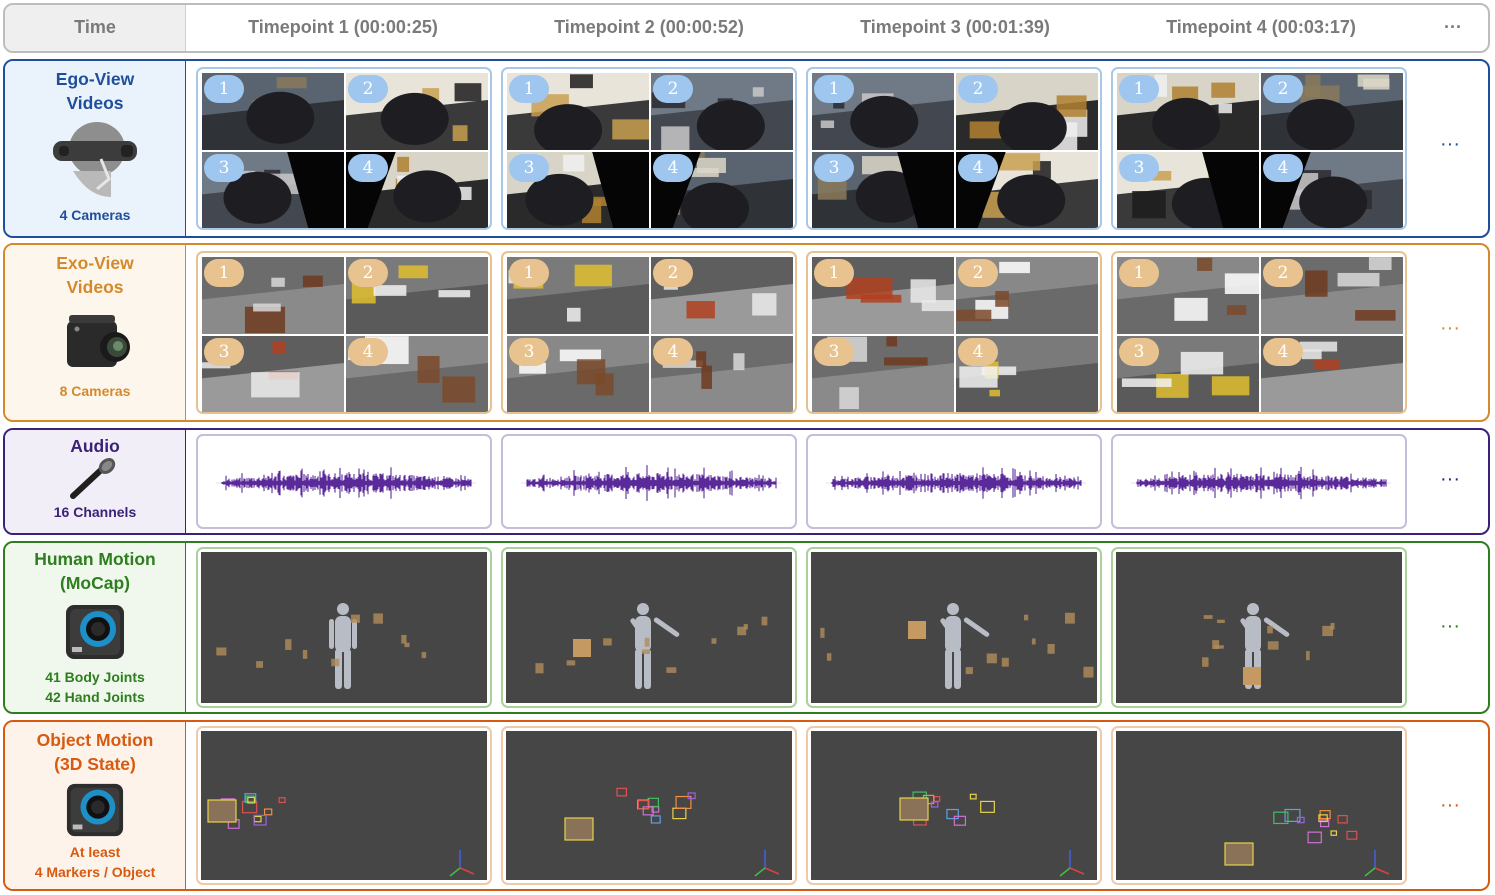  What do you see at coordinates (95, 852) in the screenshot?
I see `object-sub-1: At least` at bounding box center [95, 852].